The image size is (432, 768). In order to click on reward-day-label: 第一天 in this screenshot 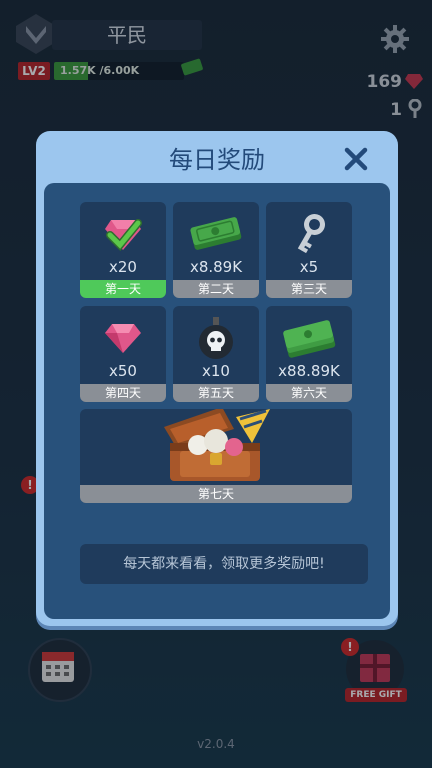, I will do `click(123, 289)`.